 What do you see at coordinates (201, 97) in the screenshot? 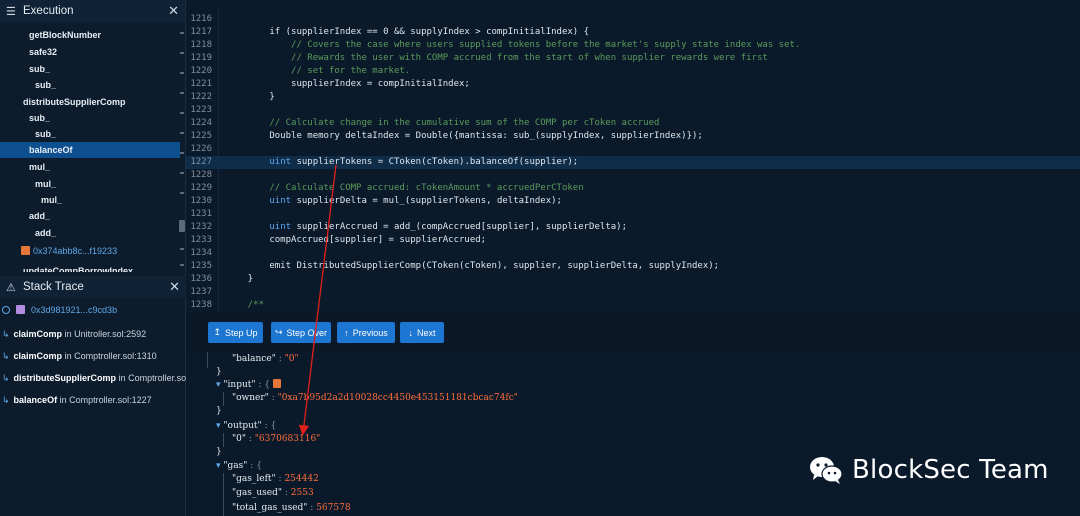
I see `line-number: 1222` at bounding box center [201, 97].